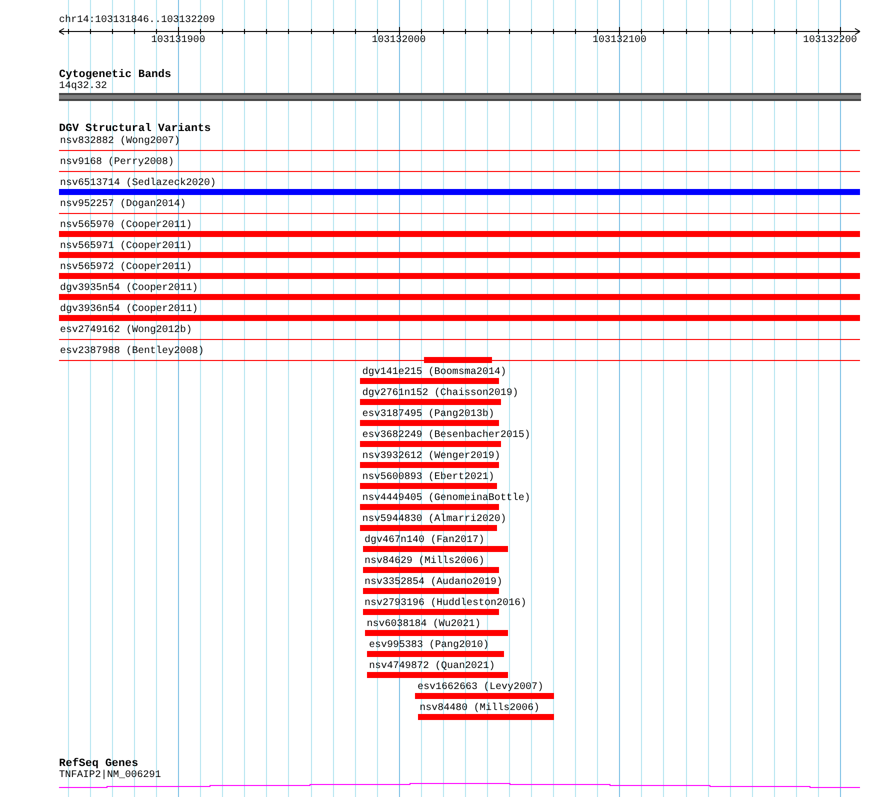 Image resolution: width=890 pixels, height=797 pixels. I want to click on gene-label: TNFAIP2|NM_006291, so click(110, 776).